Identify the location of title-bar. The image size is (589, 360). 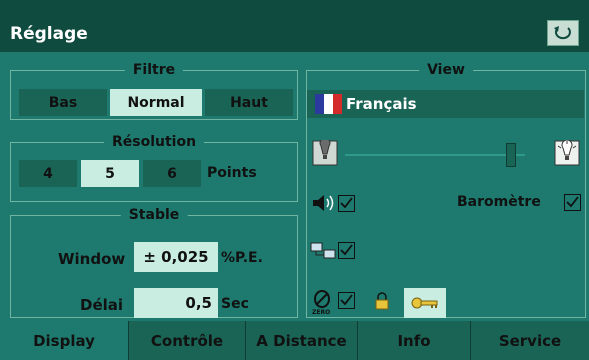
(294, 26).